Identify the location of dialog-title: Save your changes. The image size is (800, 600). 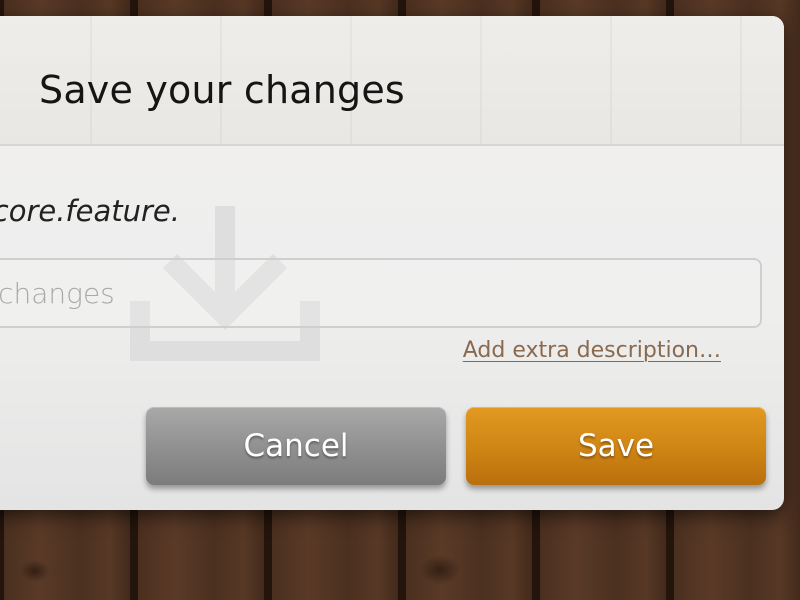
(222, 90).